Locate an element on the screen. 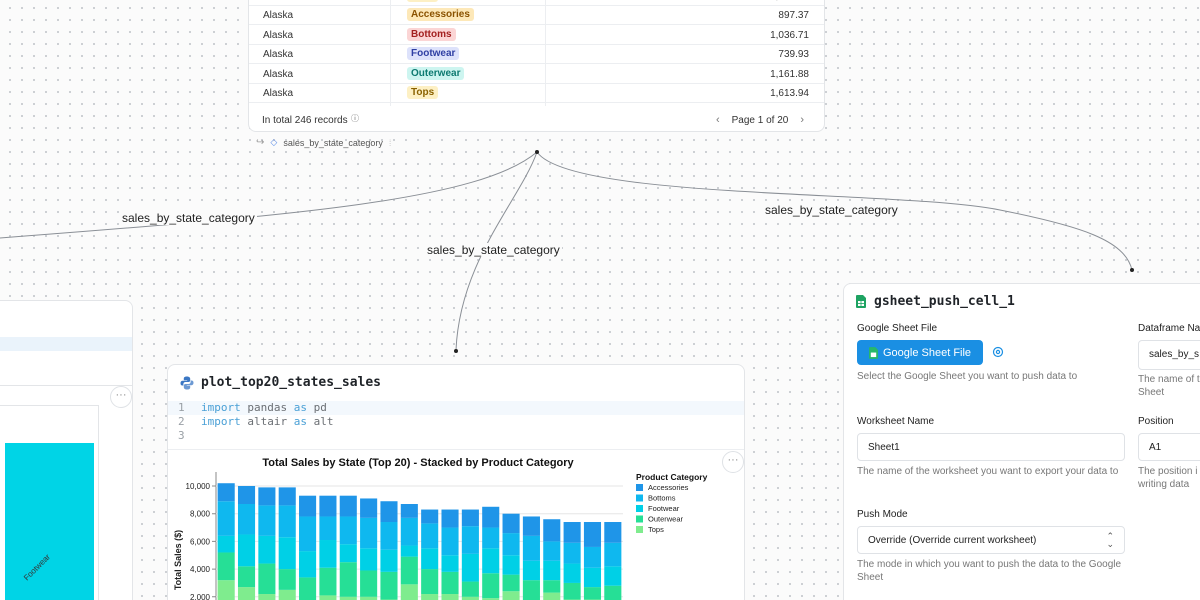 This screenshot has height=600, width=1200. legend-title: Product Category is located at coordinates (672, 477).